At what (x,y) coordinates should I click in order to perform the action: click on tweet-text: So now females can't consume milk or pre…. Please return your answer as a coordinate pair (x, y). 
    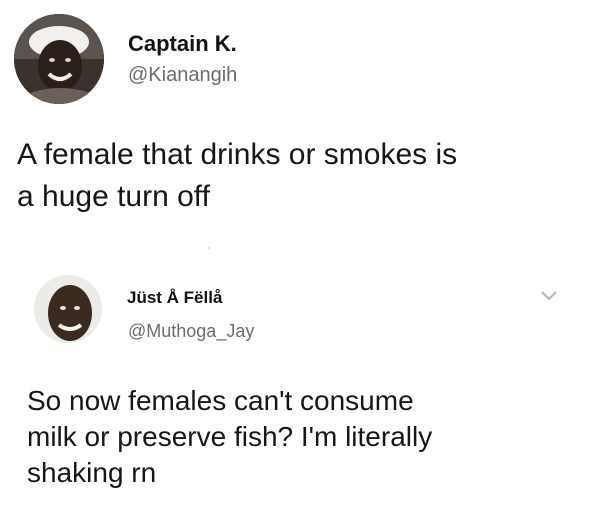
    Looking at the image, I should click on (230, 436).